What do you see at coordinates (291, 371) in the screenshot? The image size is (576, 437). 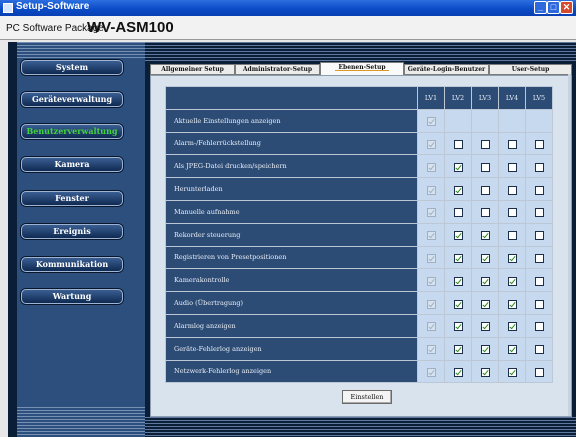 I see `permission-label: Netzwerk-Fehlerlog anzeigen` at bounding box center [291, 371].